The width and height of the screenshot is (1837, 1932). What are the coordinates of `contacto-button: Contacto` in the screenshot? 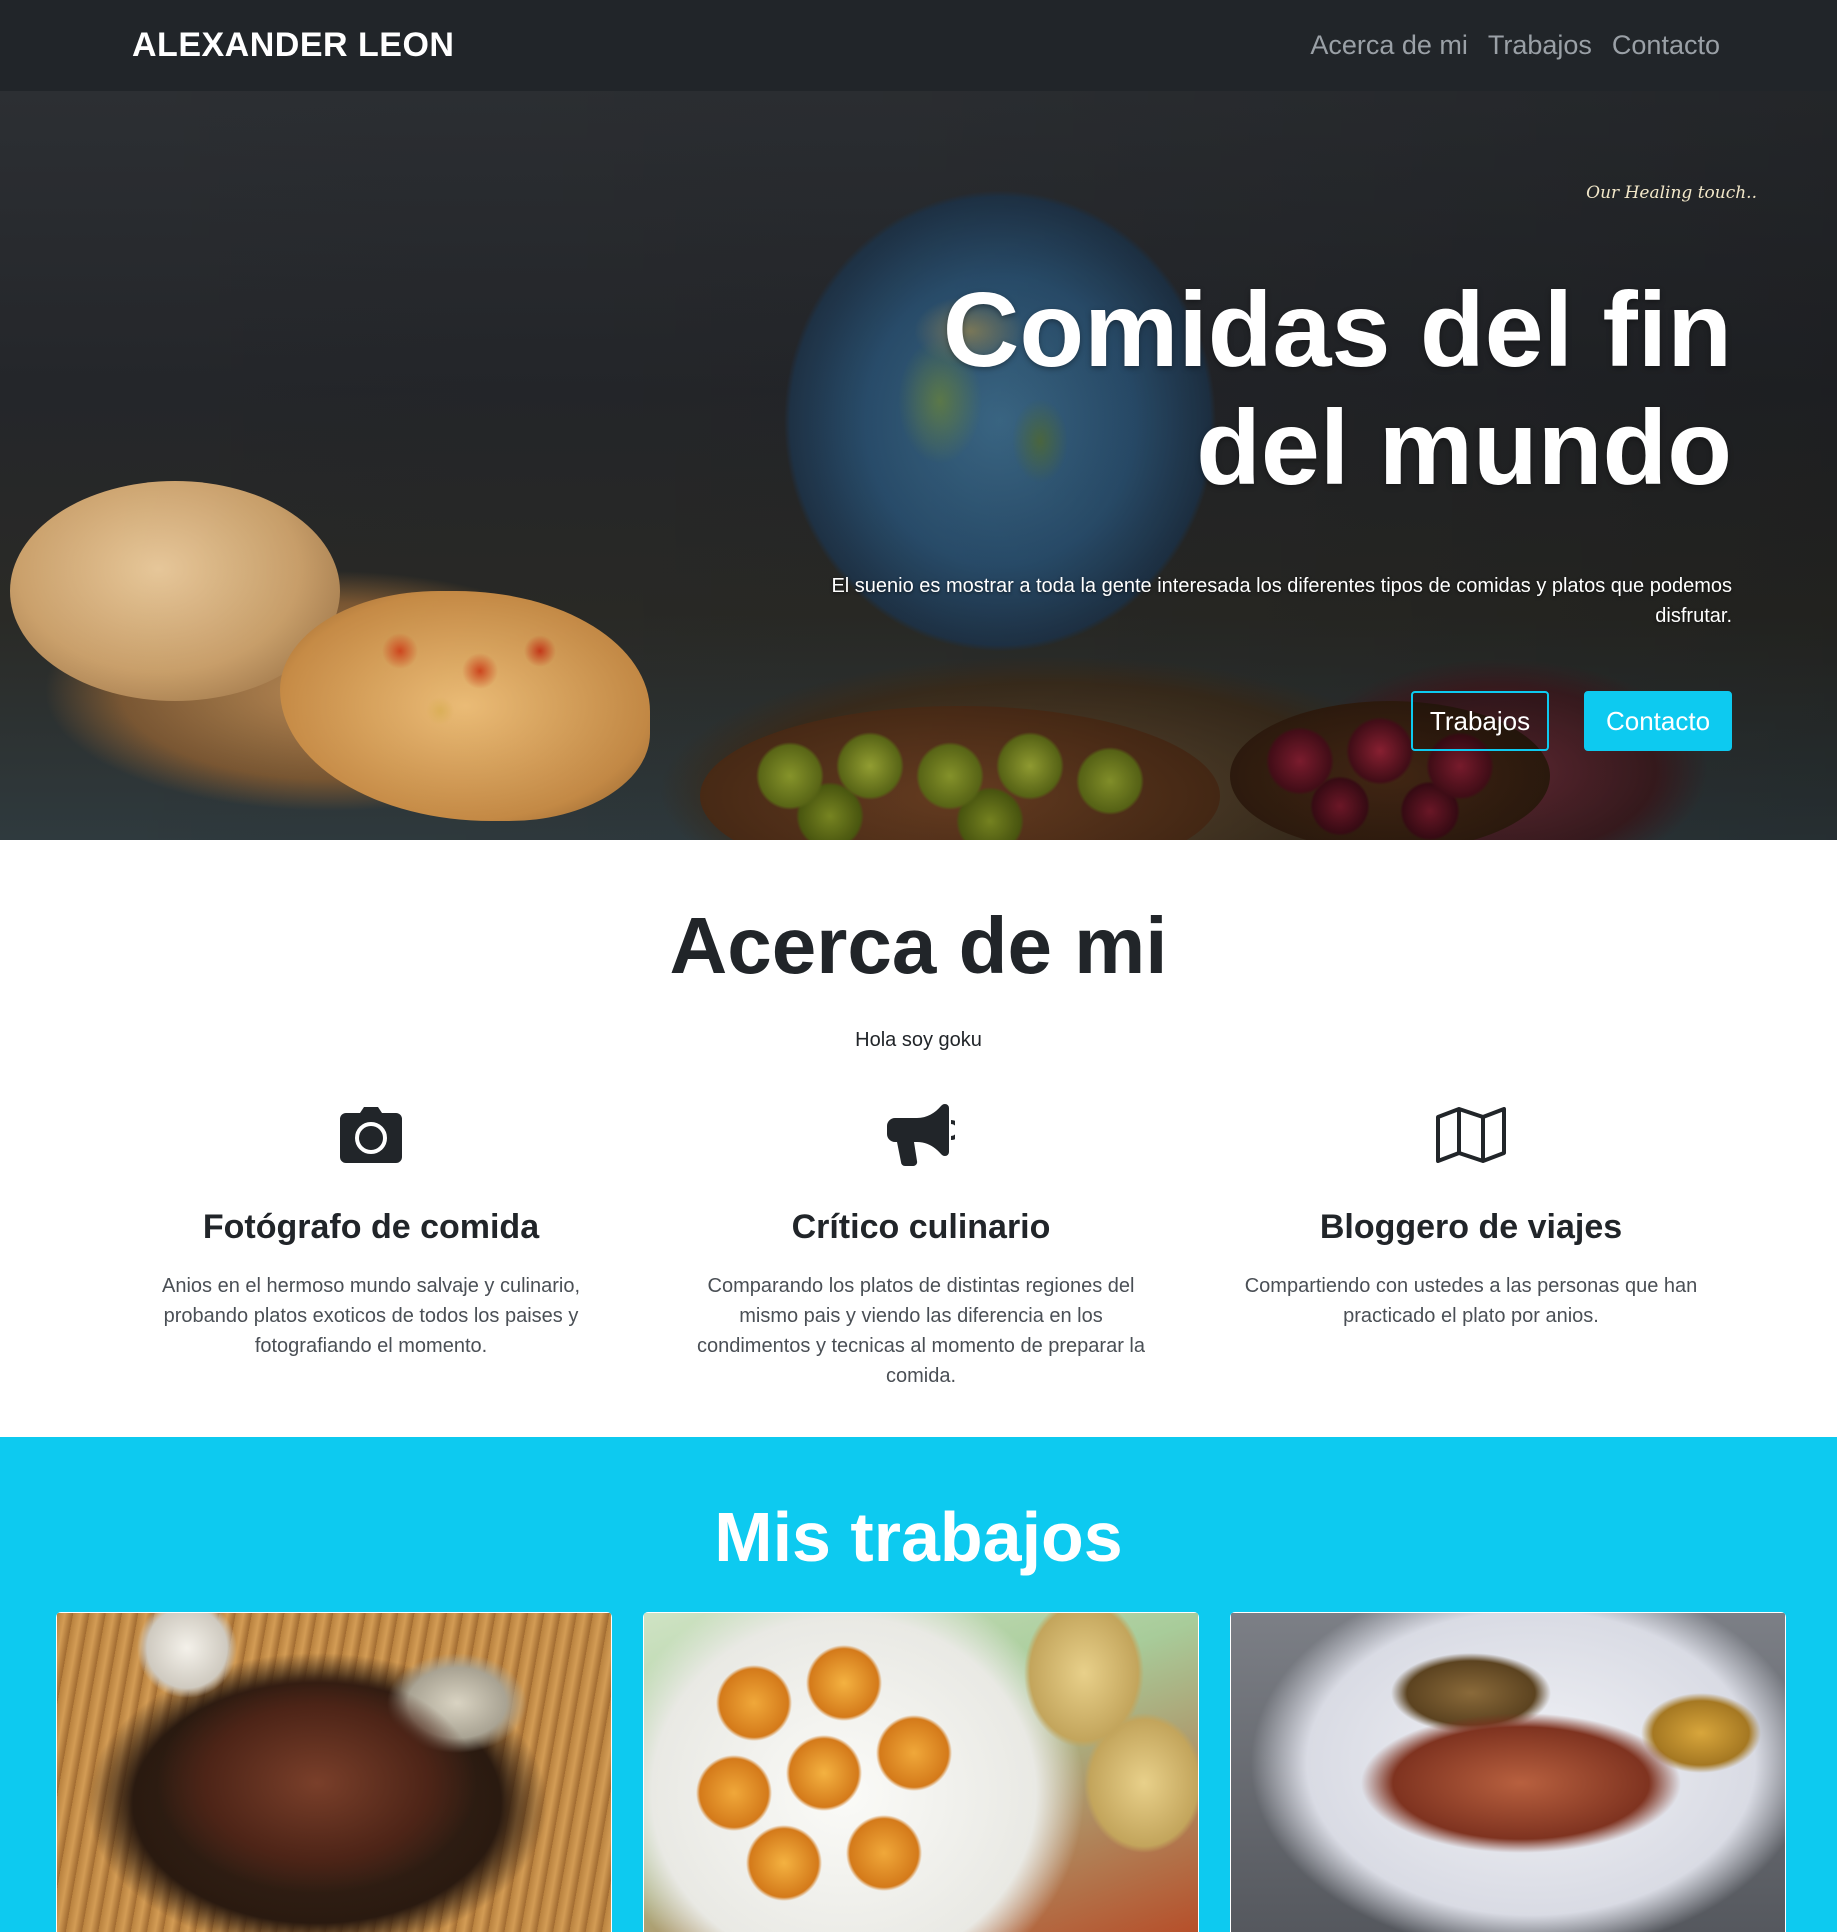 It's located at (1658, 721).